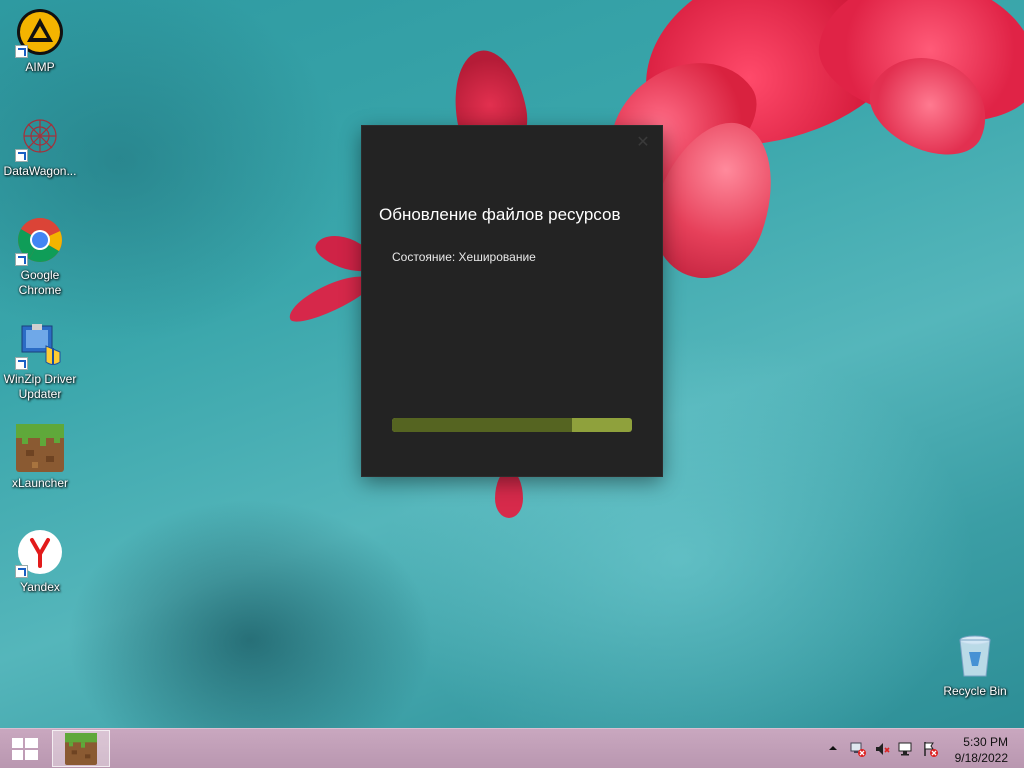 The height and width of the screenshot is (769, 1024). Describe the element at coordinates (975, 656) in the screenshot. I see `recycle-bin-icon` at that location.